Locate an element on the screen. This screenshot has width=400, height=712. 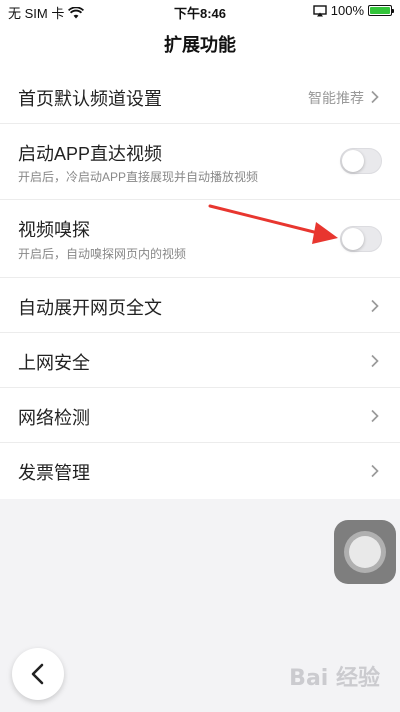
settings-item-home-channel: 首页默认频道设置 智能推荐 is located at coordinates (200, 97).